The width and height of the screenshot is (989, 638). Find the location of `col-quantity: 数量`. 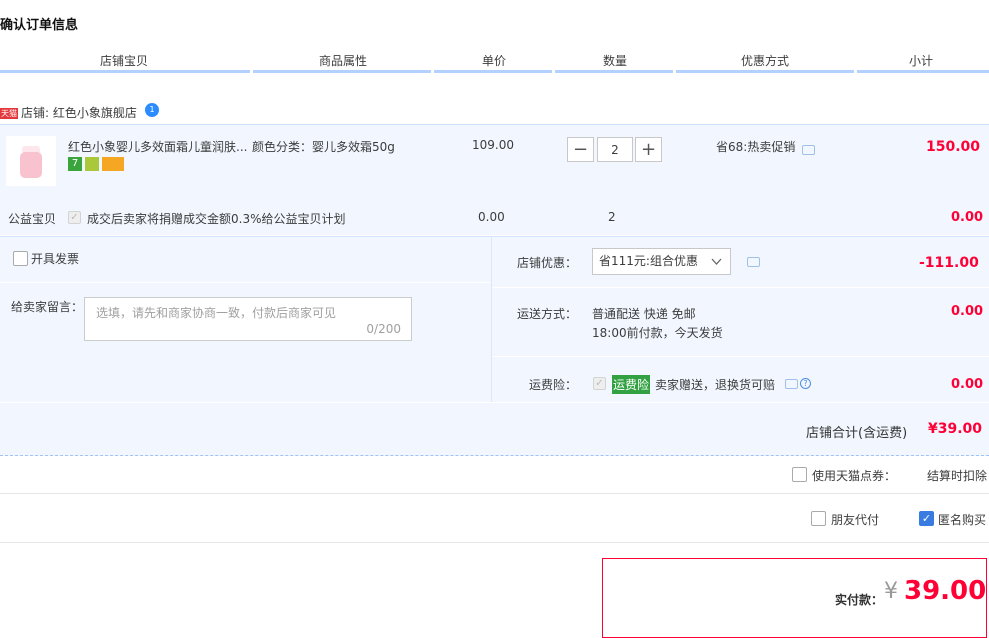

col-quantity: 数量 is located at coordinates (614, 61).